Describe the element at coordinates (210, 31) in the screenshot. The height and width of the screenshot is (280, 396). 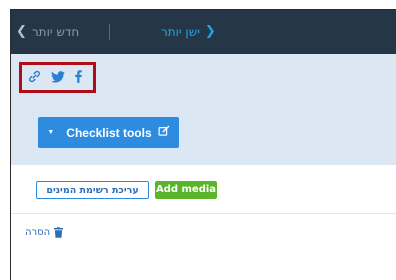
I see `chevron-right-icon: ❯` at that location.